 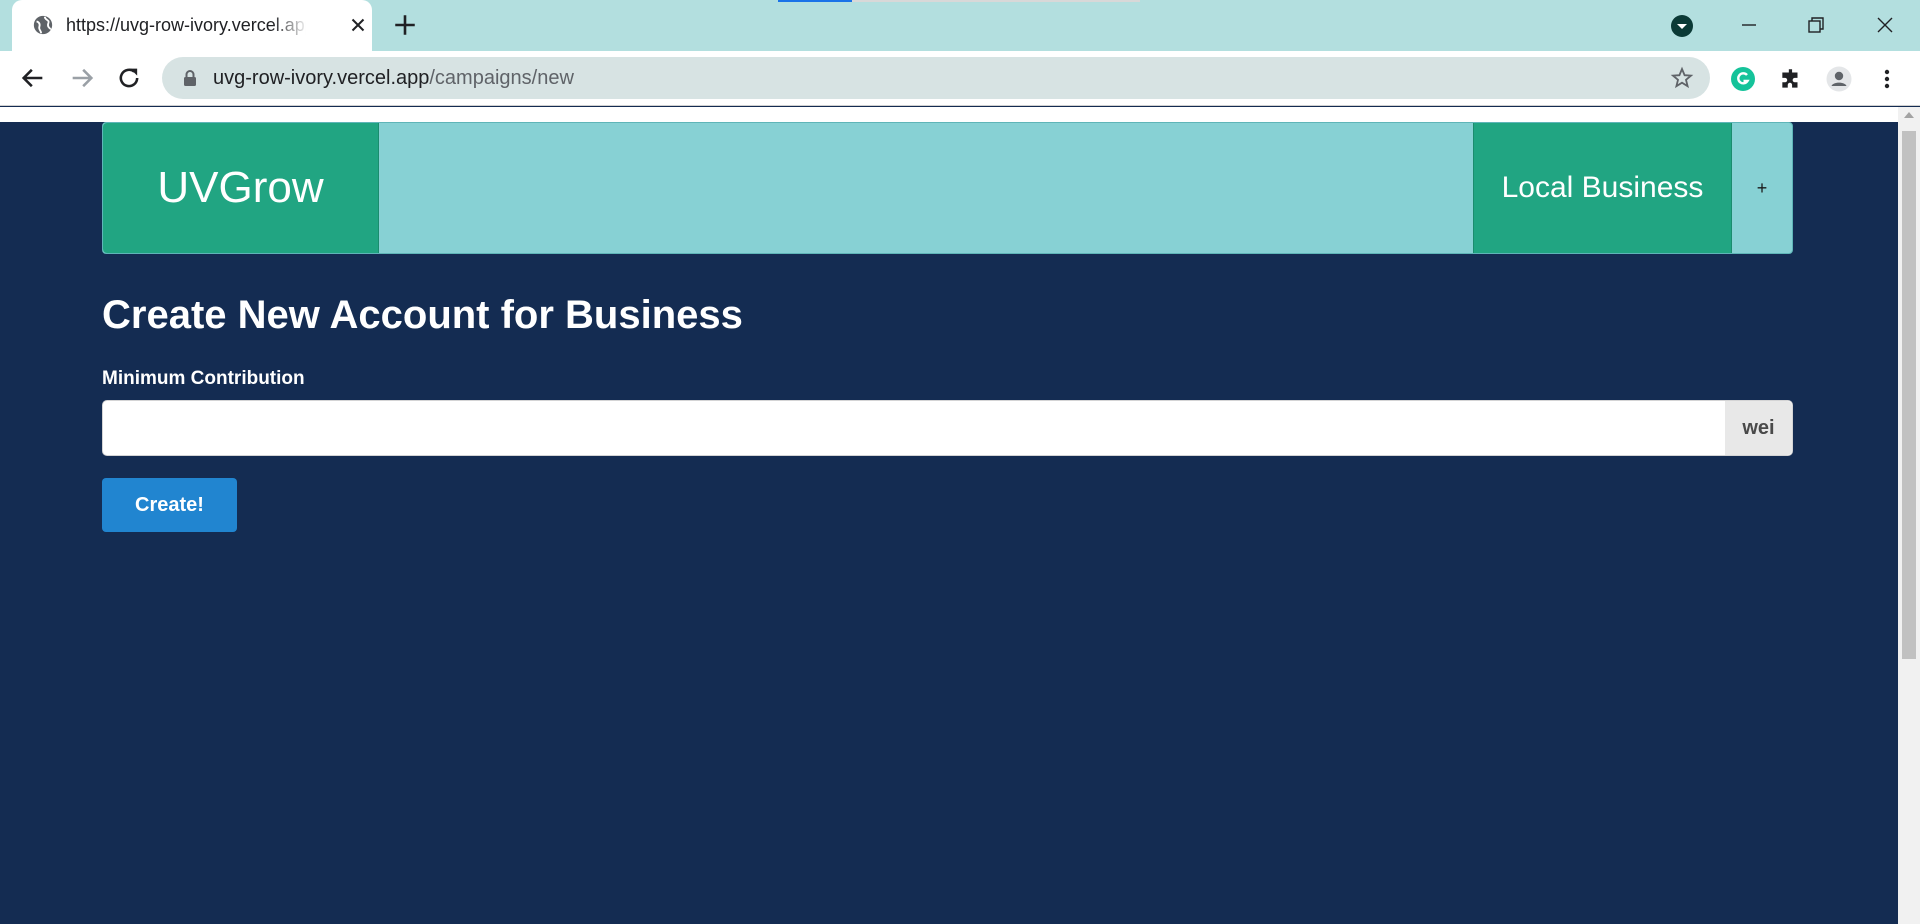 I want to click on minimum-contribution-label: Minimum Contribution, so click(x=203, y=378).